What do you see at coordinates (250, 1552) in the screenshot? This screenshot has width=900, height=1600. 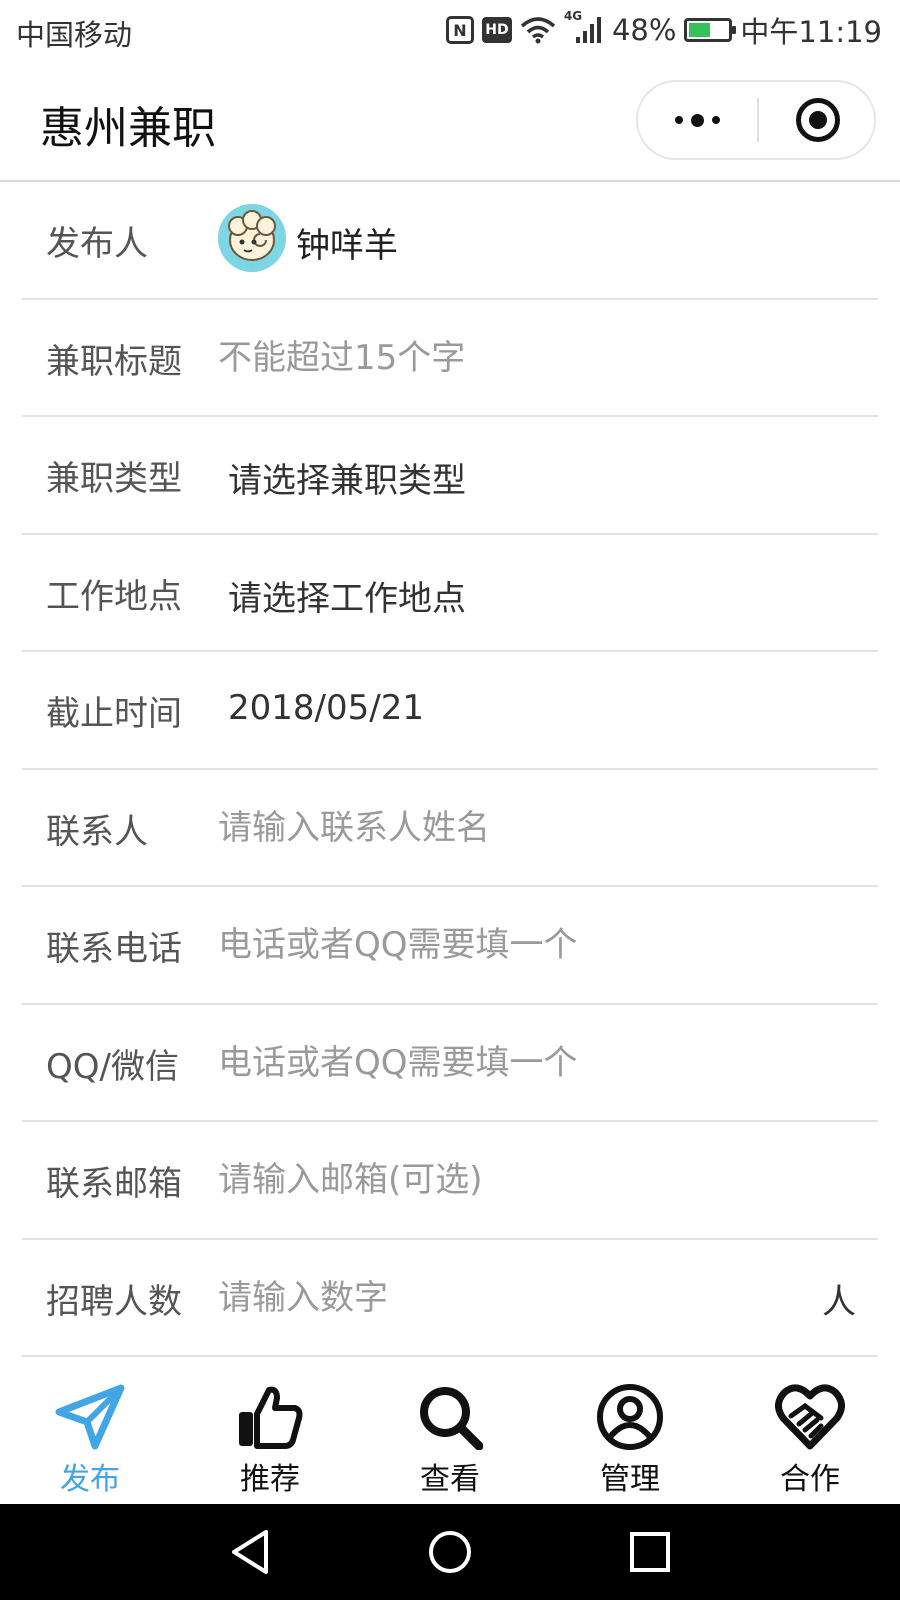 I see `back-icon` at bounding box center [250, 1552].